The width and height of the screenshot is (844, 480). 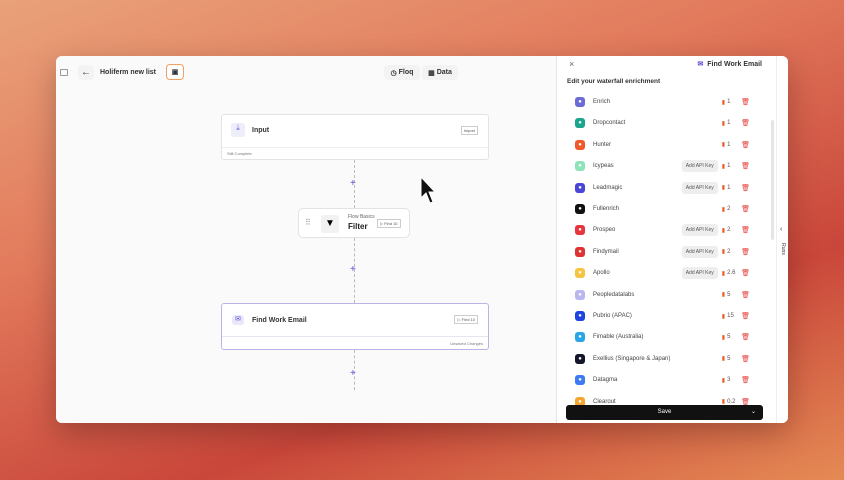 What do you see at coordinates (662, 102) in the screenshot?
I see `provider-row: ● Enrich ▮ 1 🗑` at bounding box center [662, 102].